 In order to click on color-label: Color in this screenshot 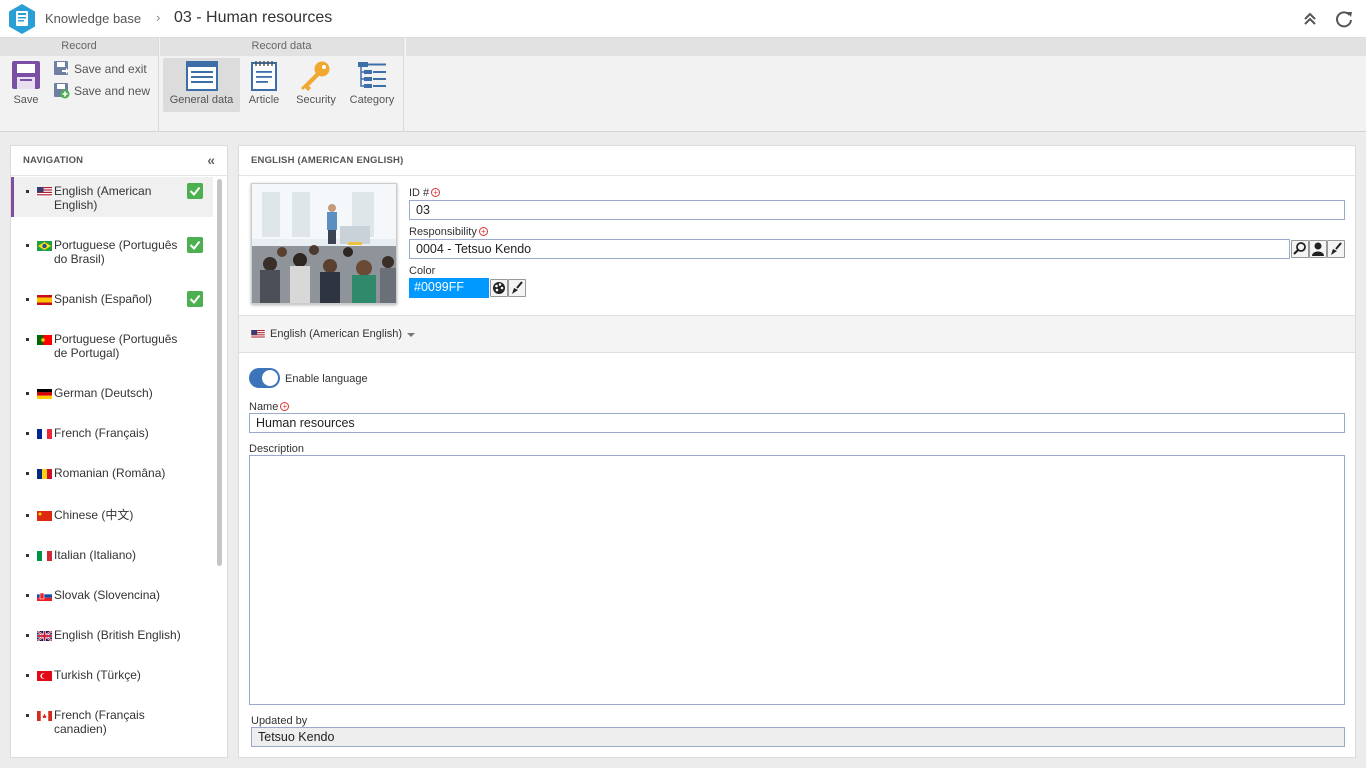, I will do `click(422, 271)`.